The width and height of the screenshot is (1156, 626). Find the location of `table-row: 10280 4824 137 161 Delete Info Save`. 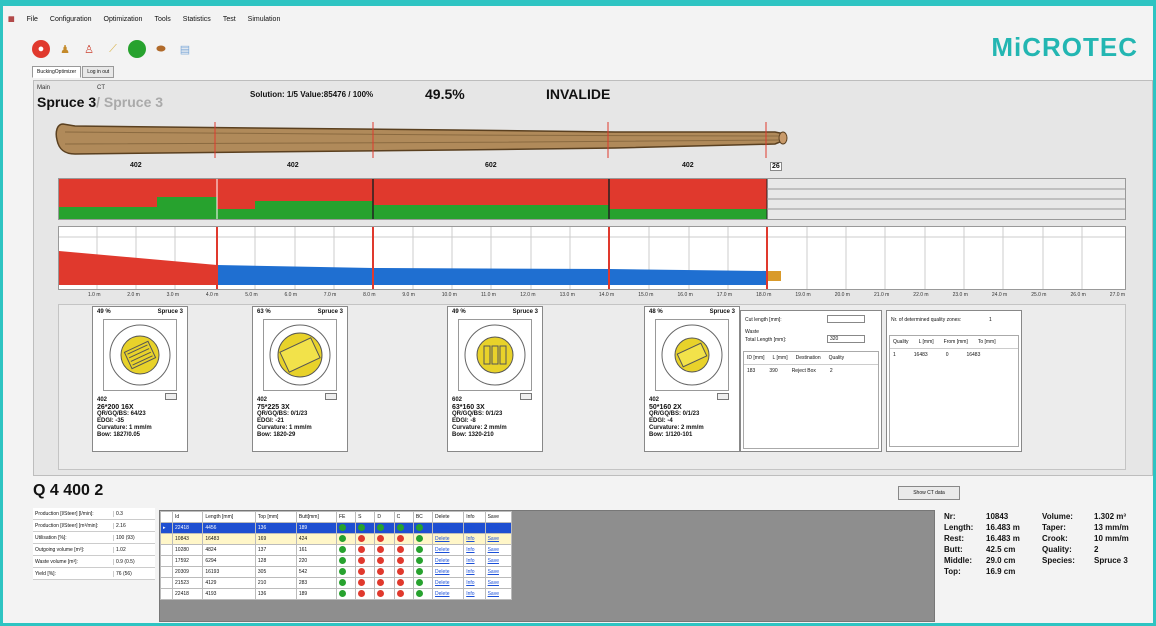

table-row: 10280 4824 137 161 Delete Info Save is located at coordinates (336, 550).